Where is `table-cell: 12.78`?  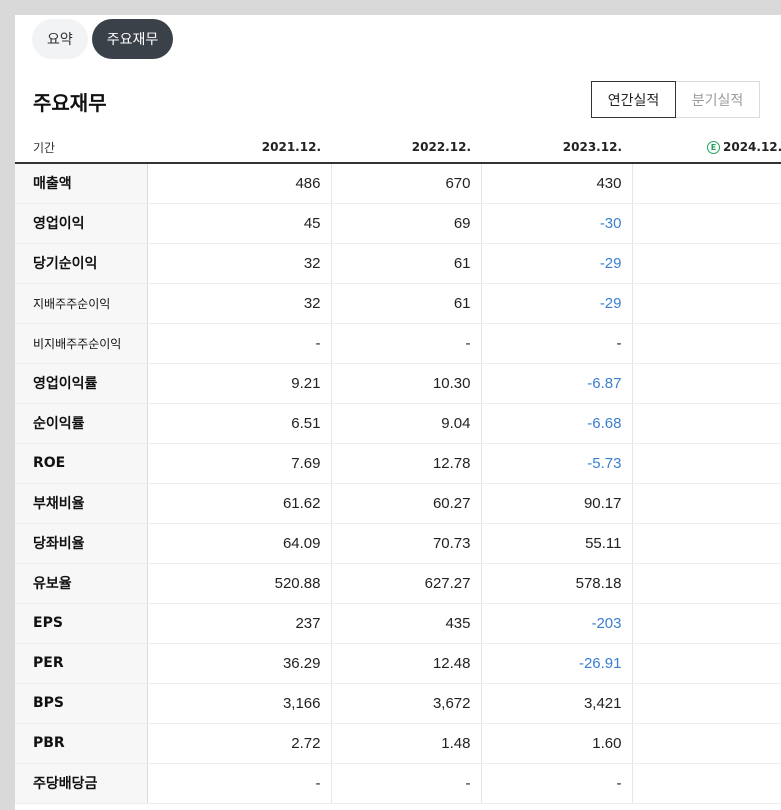
table-cell: 12.78 is located at coordinates (405, 463).